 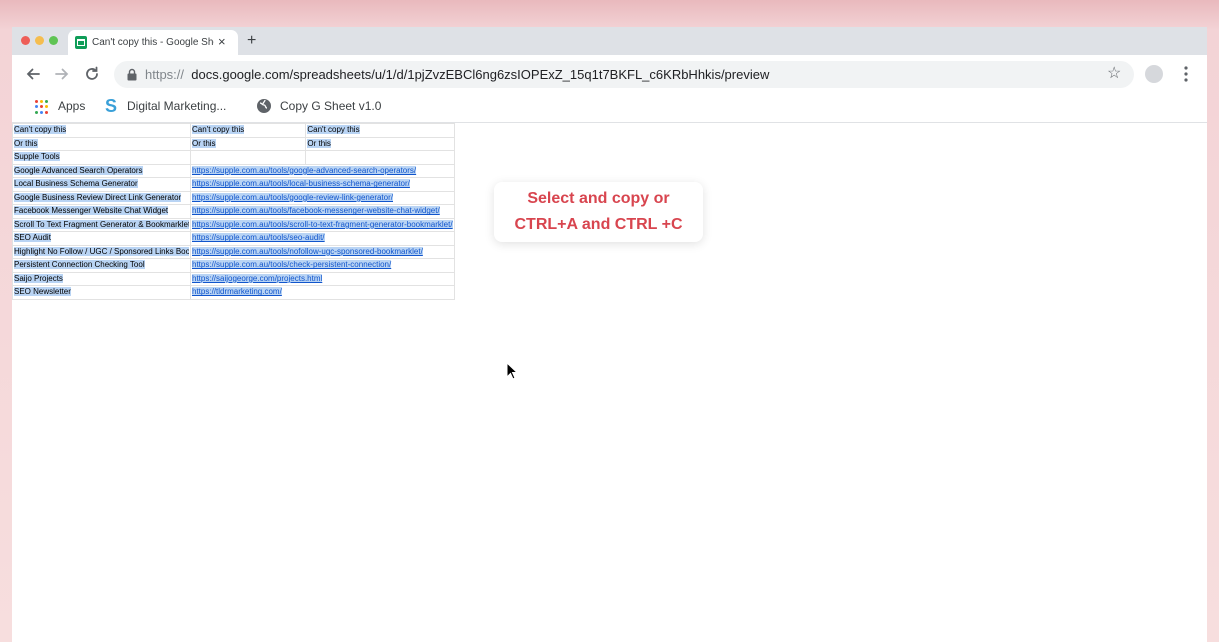 I want to click on apps-grid-icon, so click(x=42, y=107).